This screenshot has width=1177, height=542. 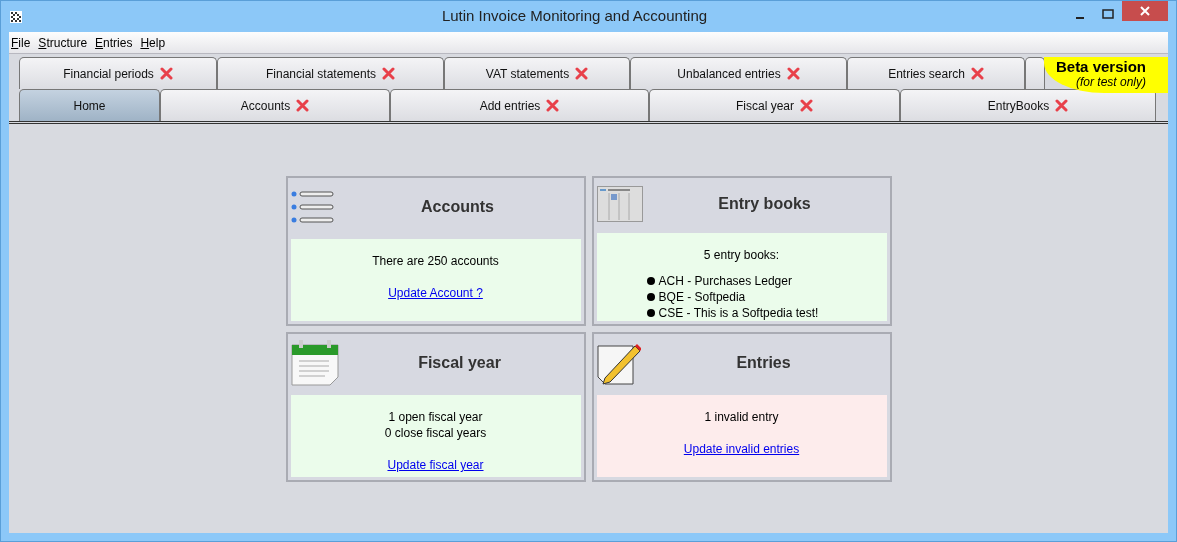 What do you see at coordinates (1028, 105) in the screenshot?
I see `tab: EntryBooks` at bounding box center [1028, 105].